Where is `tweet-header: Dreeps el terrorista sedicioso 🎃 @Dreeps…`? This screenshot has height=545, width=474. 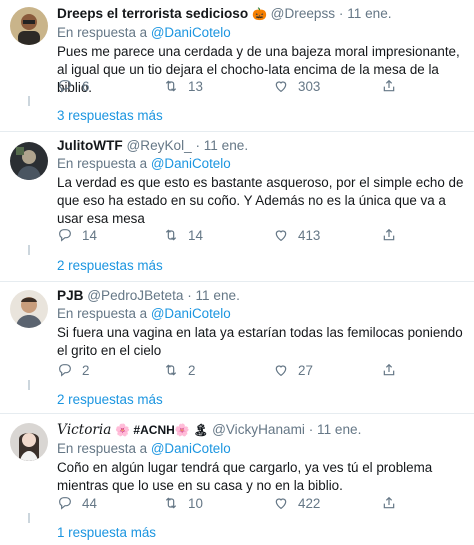 tweet-header: Dreeps el terrorista sedicioso 🎃 @Dreeps… is located at coordinates (261, 14).